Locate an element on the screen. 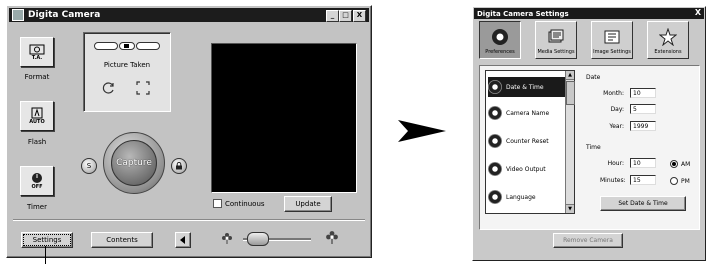  settings-close-button: X is located at coordinates (698, 12).